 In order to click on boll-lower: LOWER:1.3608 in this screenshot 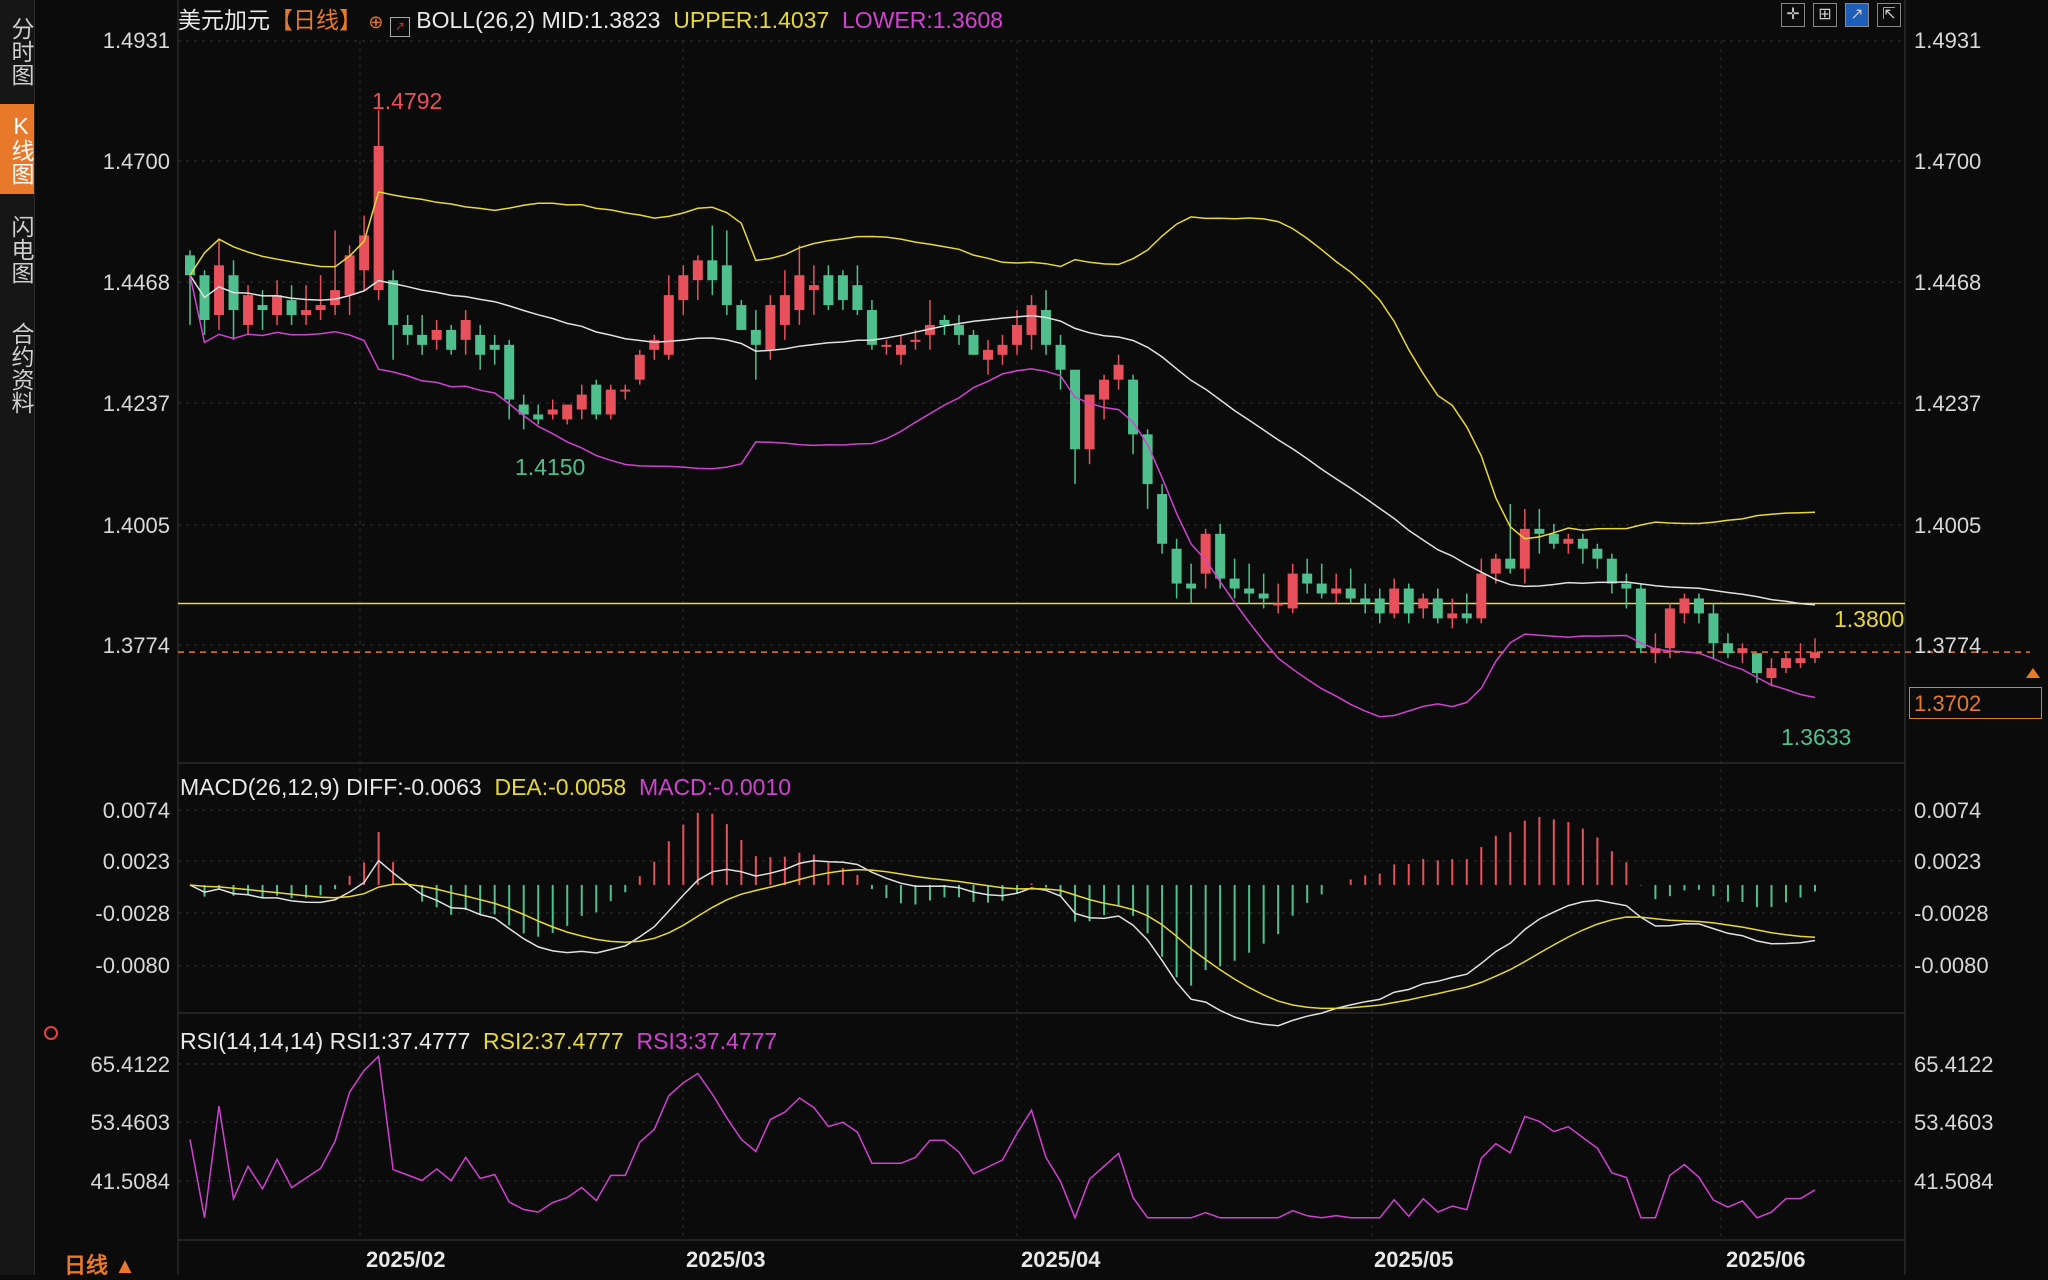, I will do `click(923, 20)`.